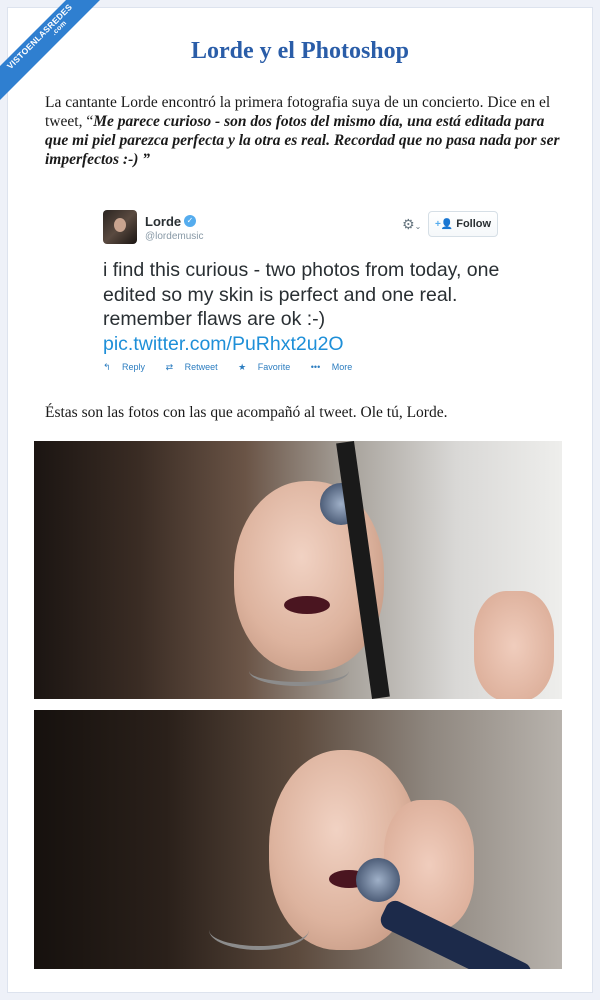  What do you see at coordinates (316, 367) in the screenshot?
I see `more-icon: •••` at bounding box center [316, 367].